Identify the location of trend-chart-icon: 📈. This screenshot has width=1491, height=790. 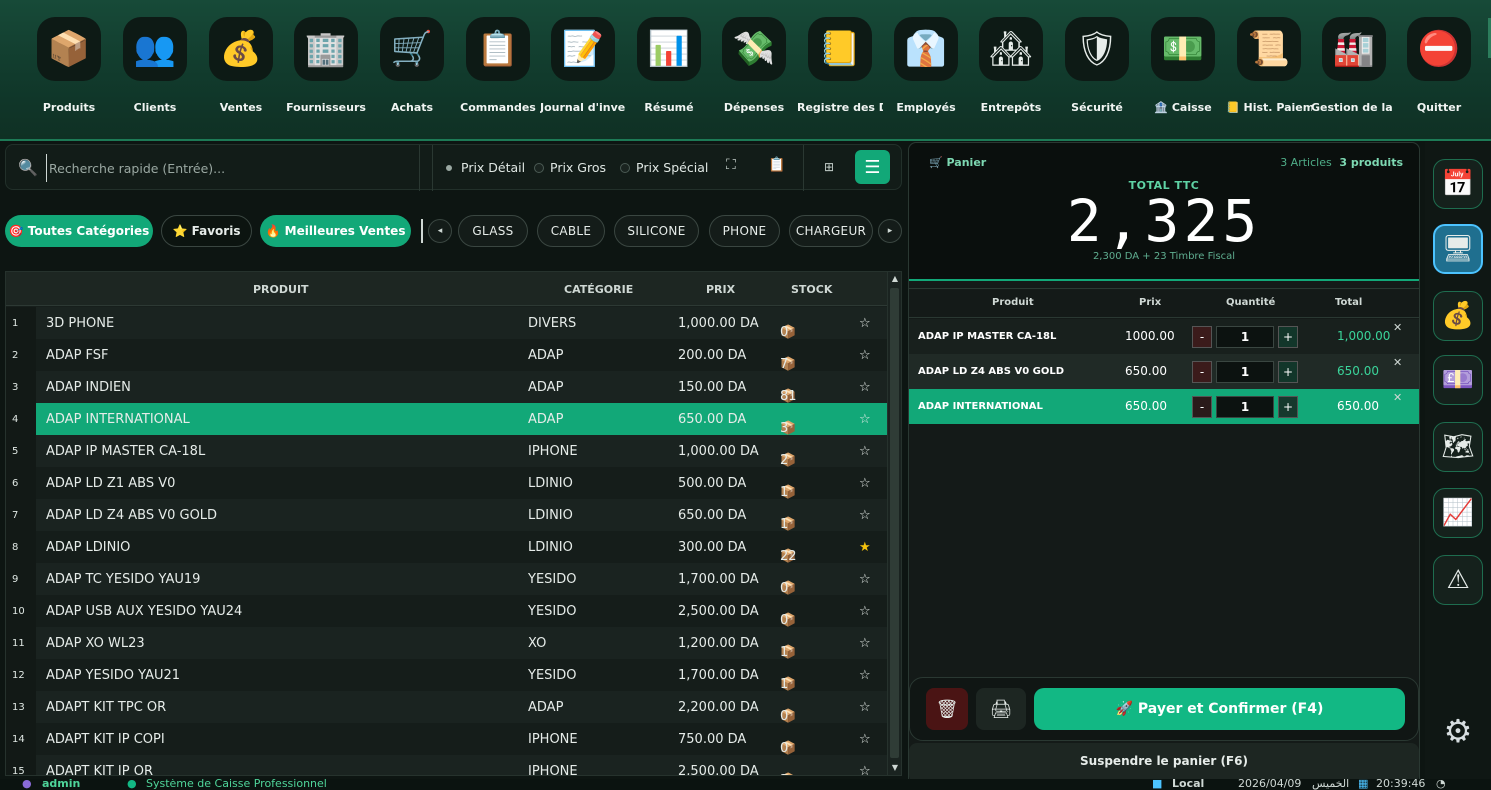
(1458, 513).